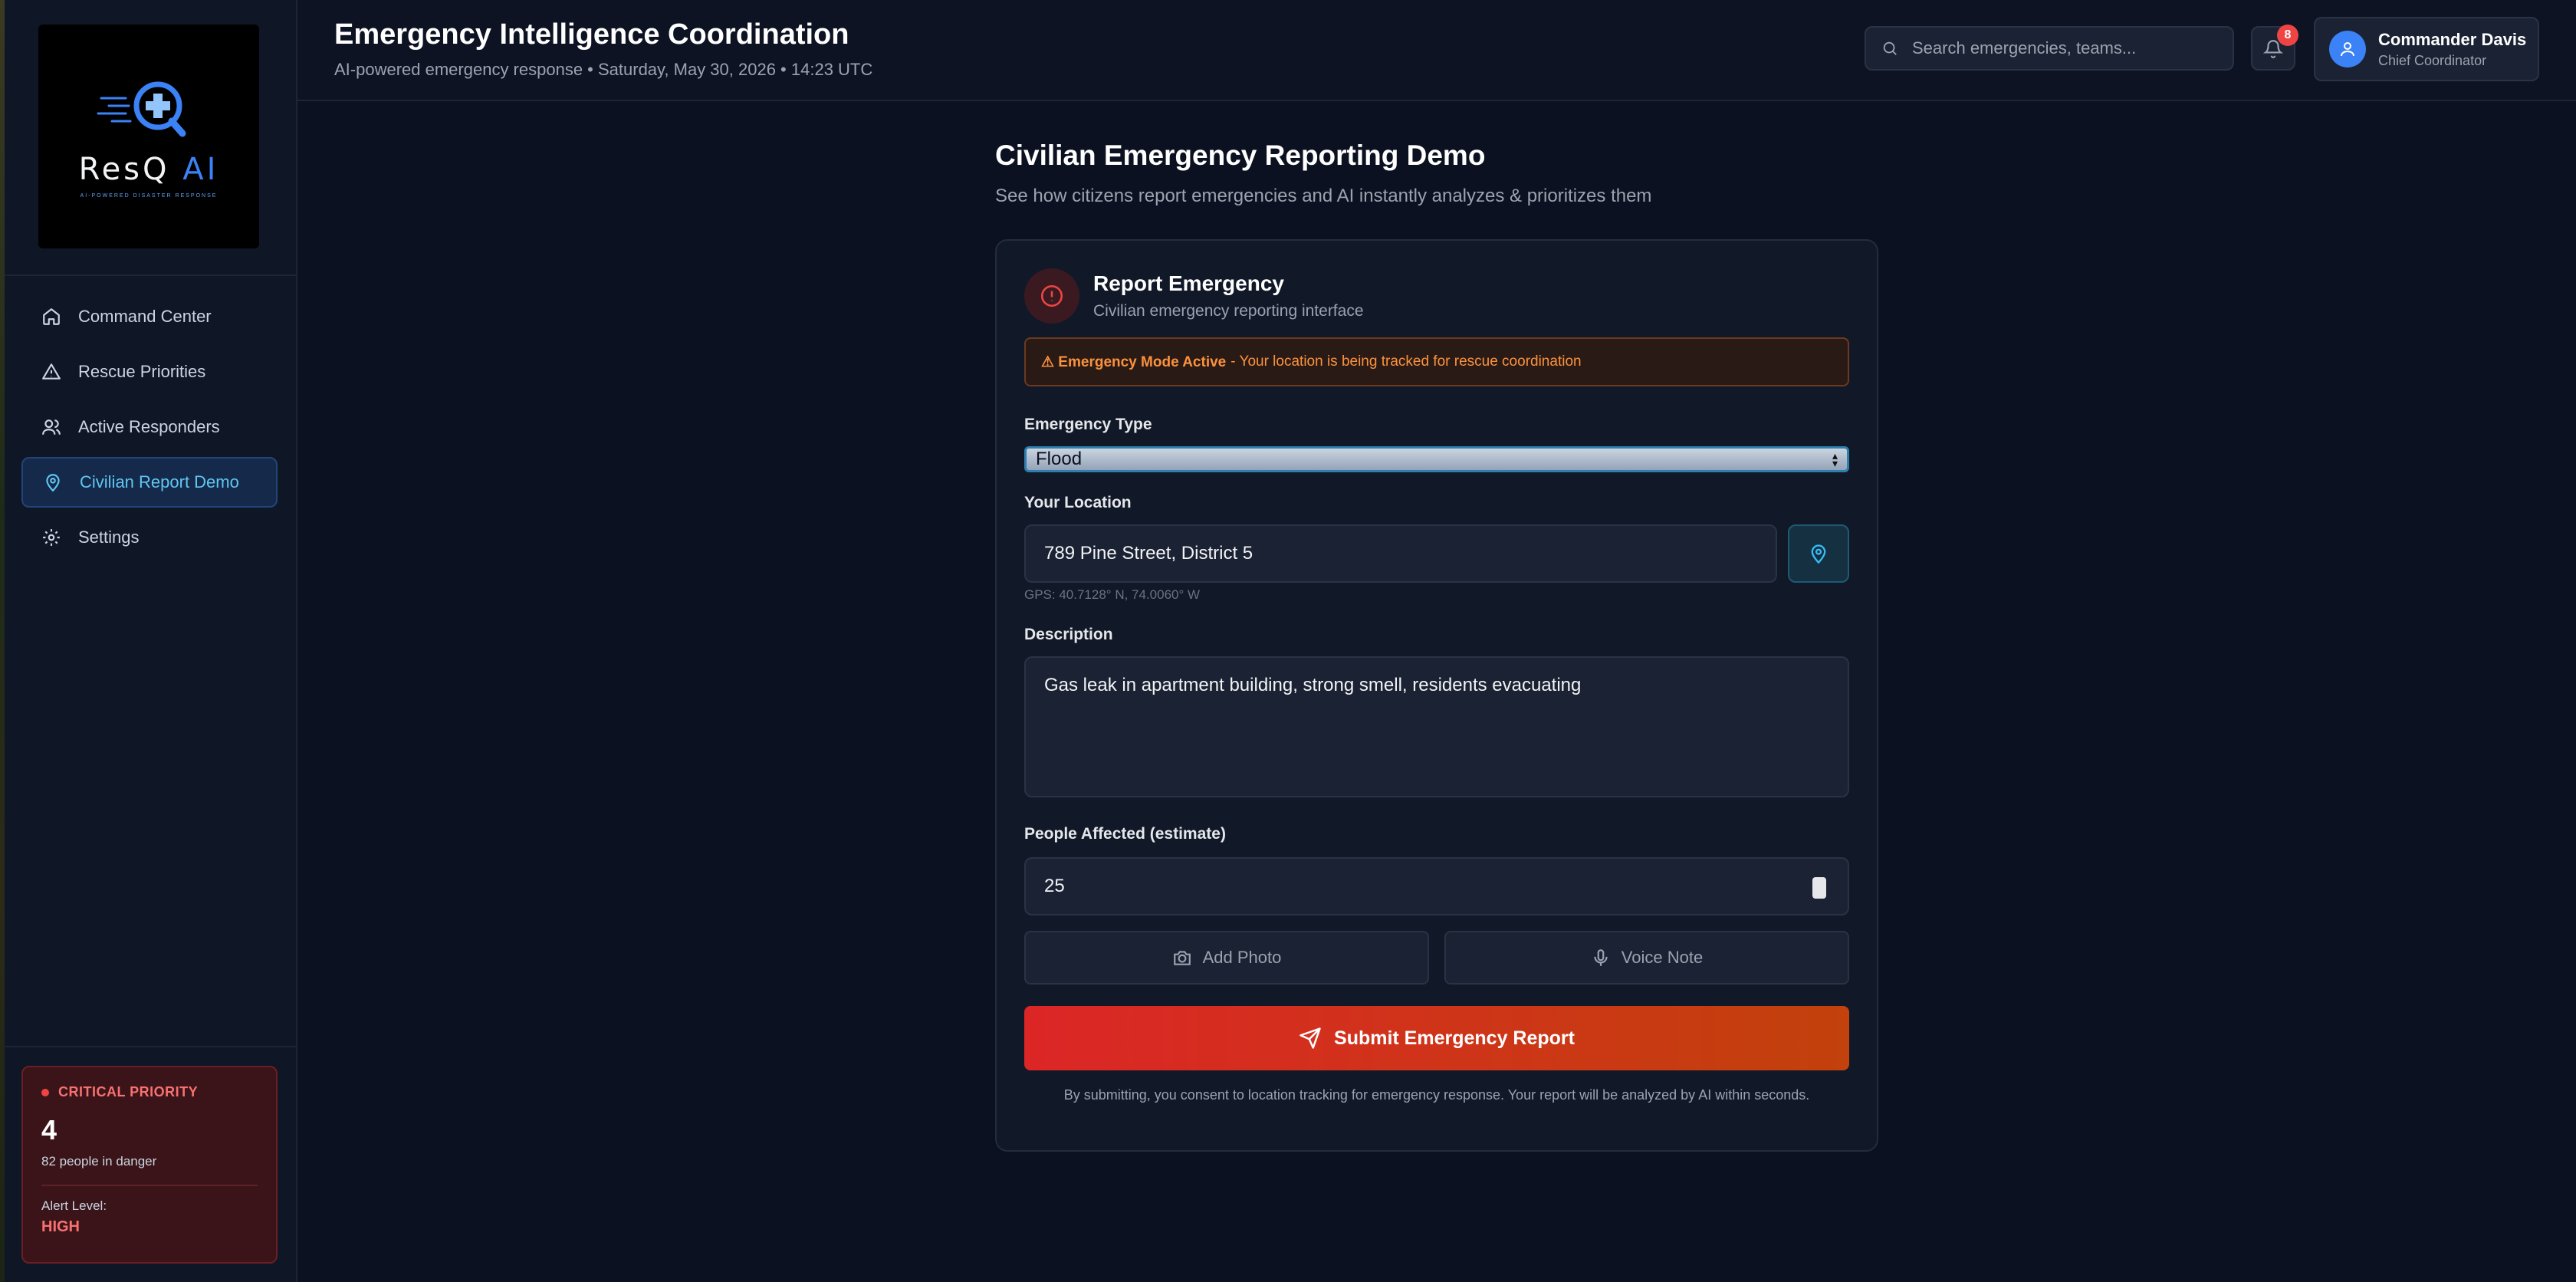  Describe the element at coordinates (149, 537) in the screenshot. I see `sidebar-item-settings: Settings` at that location.